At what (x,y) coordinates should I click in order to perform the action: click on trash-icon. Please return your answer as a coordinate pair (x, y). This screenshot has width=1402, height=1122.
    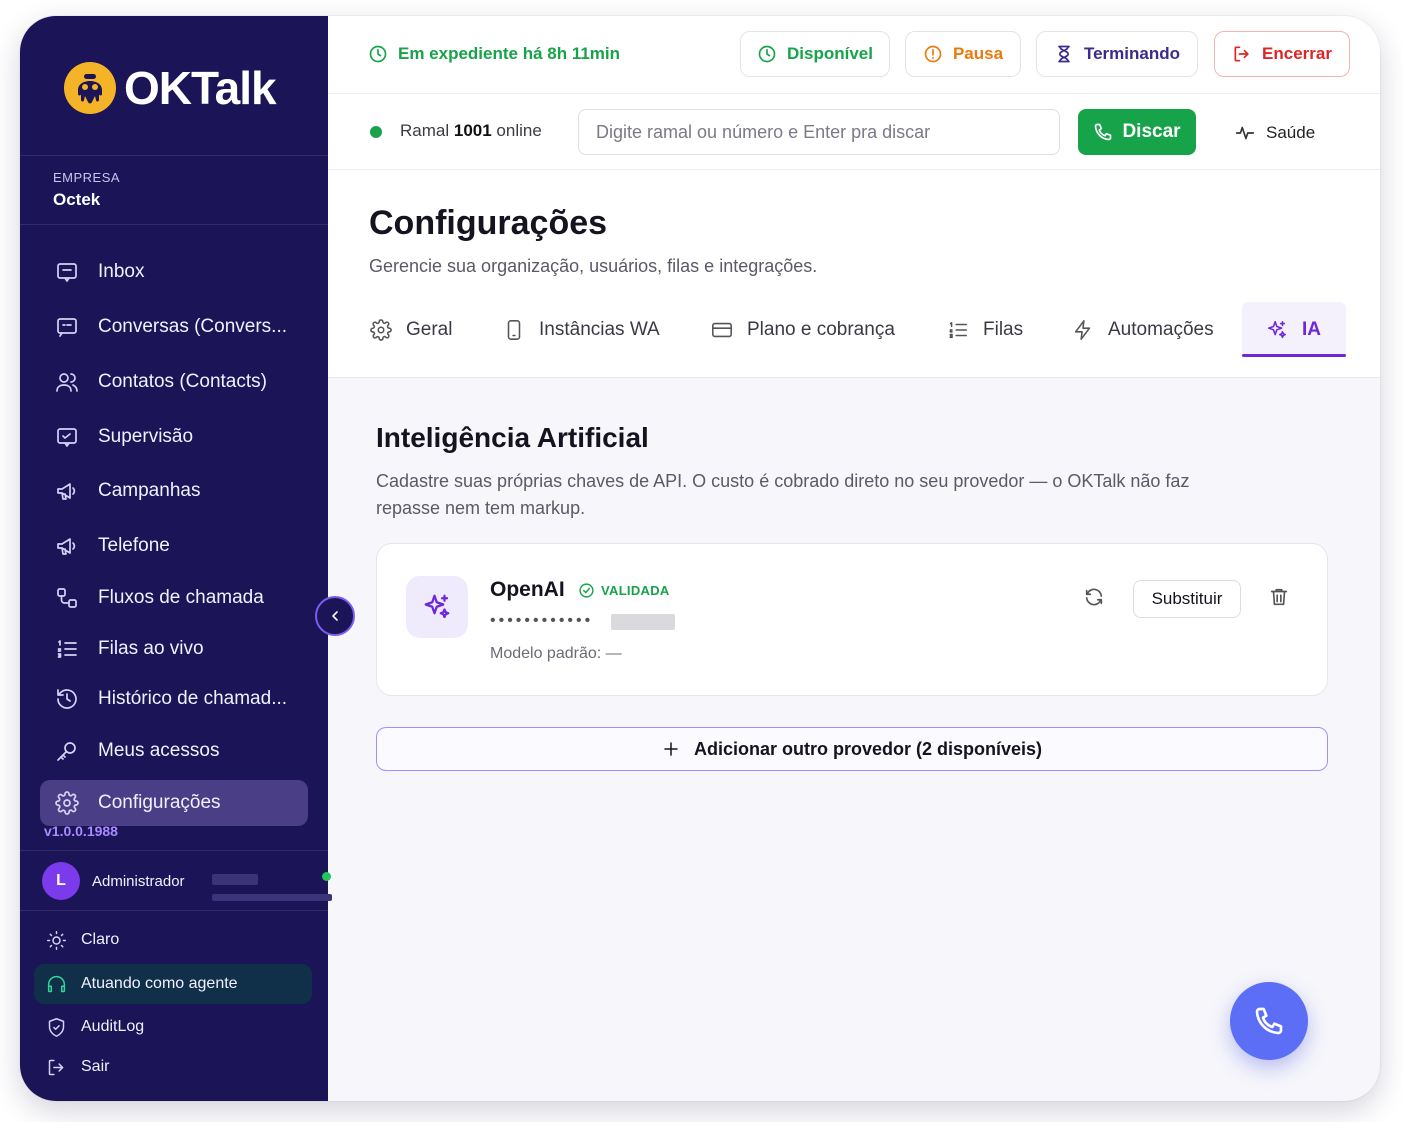
    Looking at the image, I should click on (1279, 597).